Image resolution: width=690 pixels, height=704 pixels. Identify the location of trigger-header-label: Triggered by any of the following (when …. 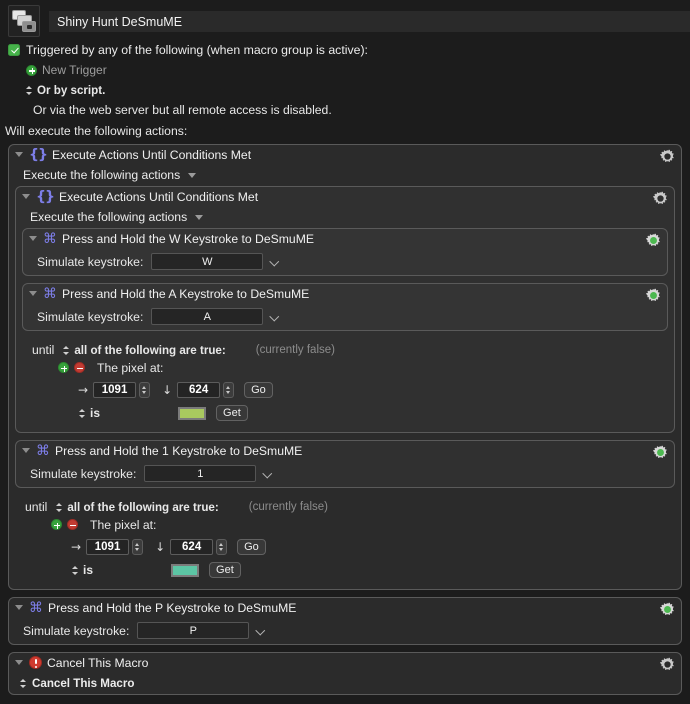
(197, 50).